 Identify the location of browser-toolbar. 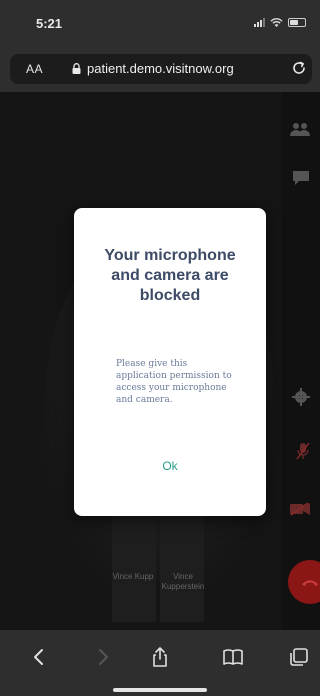
(160, 663).